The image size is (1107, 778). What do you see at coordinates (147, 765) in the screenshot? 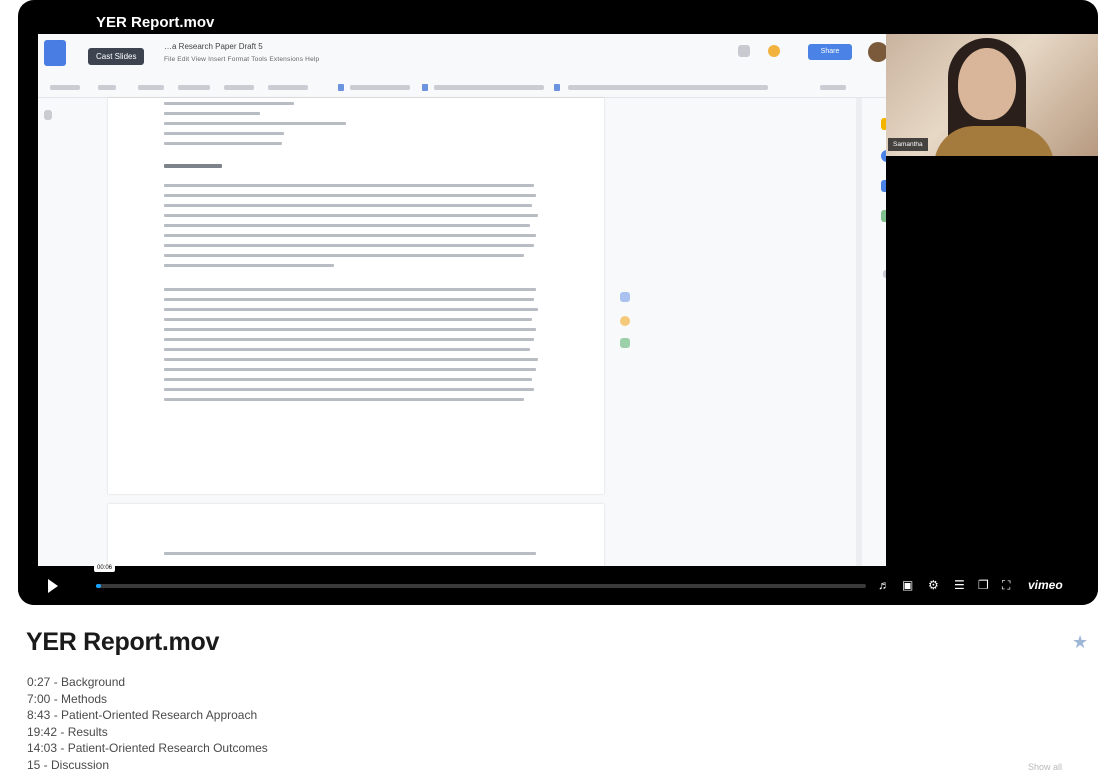
I see `list-item: 15 - Discussion` at bounding box center [147, 765].